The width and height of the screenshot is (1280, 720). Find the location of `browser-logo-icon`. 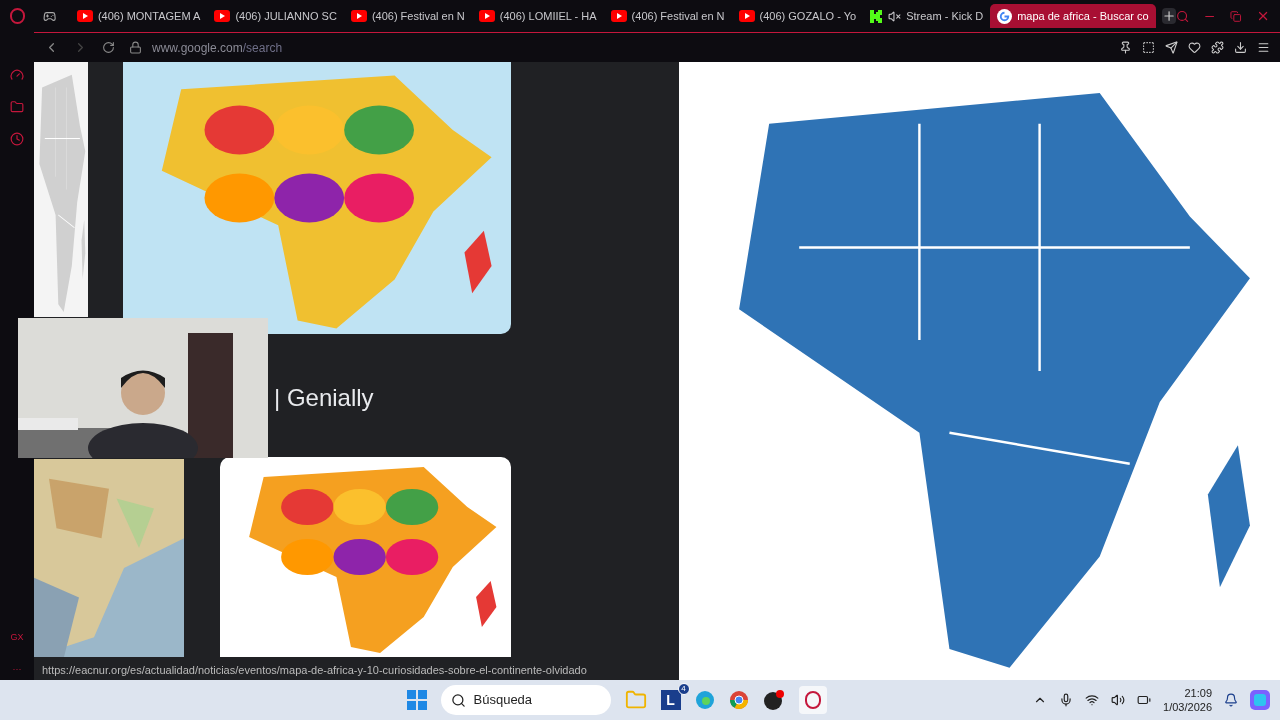

browser-logo-icon is located at coordinates (17, 16).